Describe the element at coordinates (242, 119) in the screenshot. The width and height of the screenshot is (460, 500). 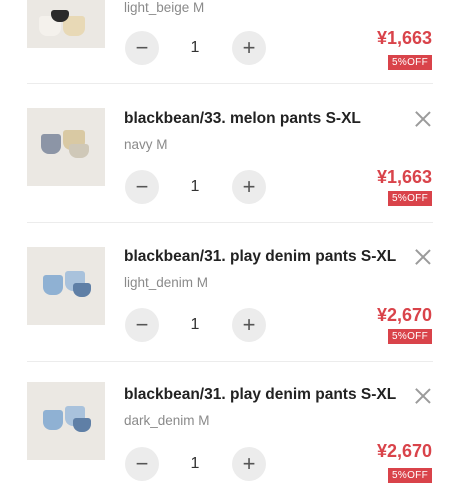
I see `product-title: blackbean/33. melon pants S-XL` at that location.